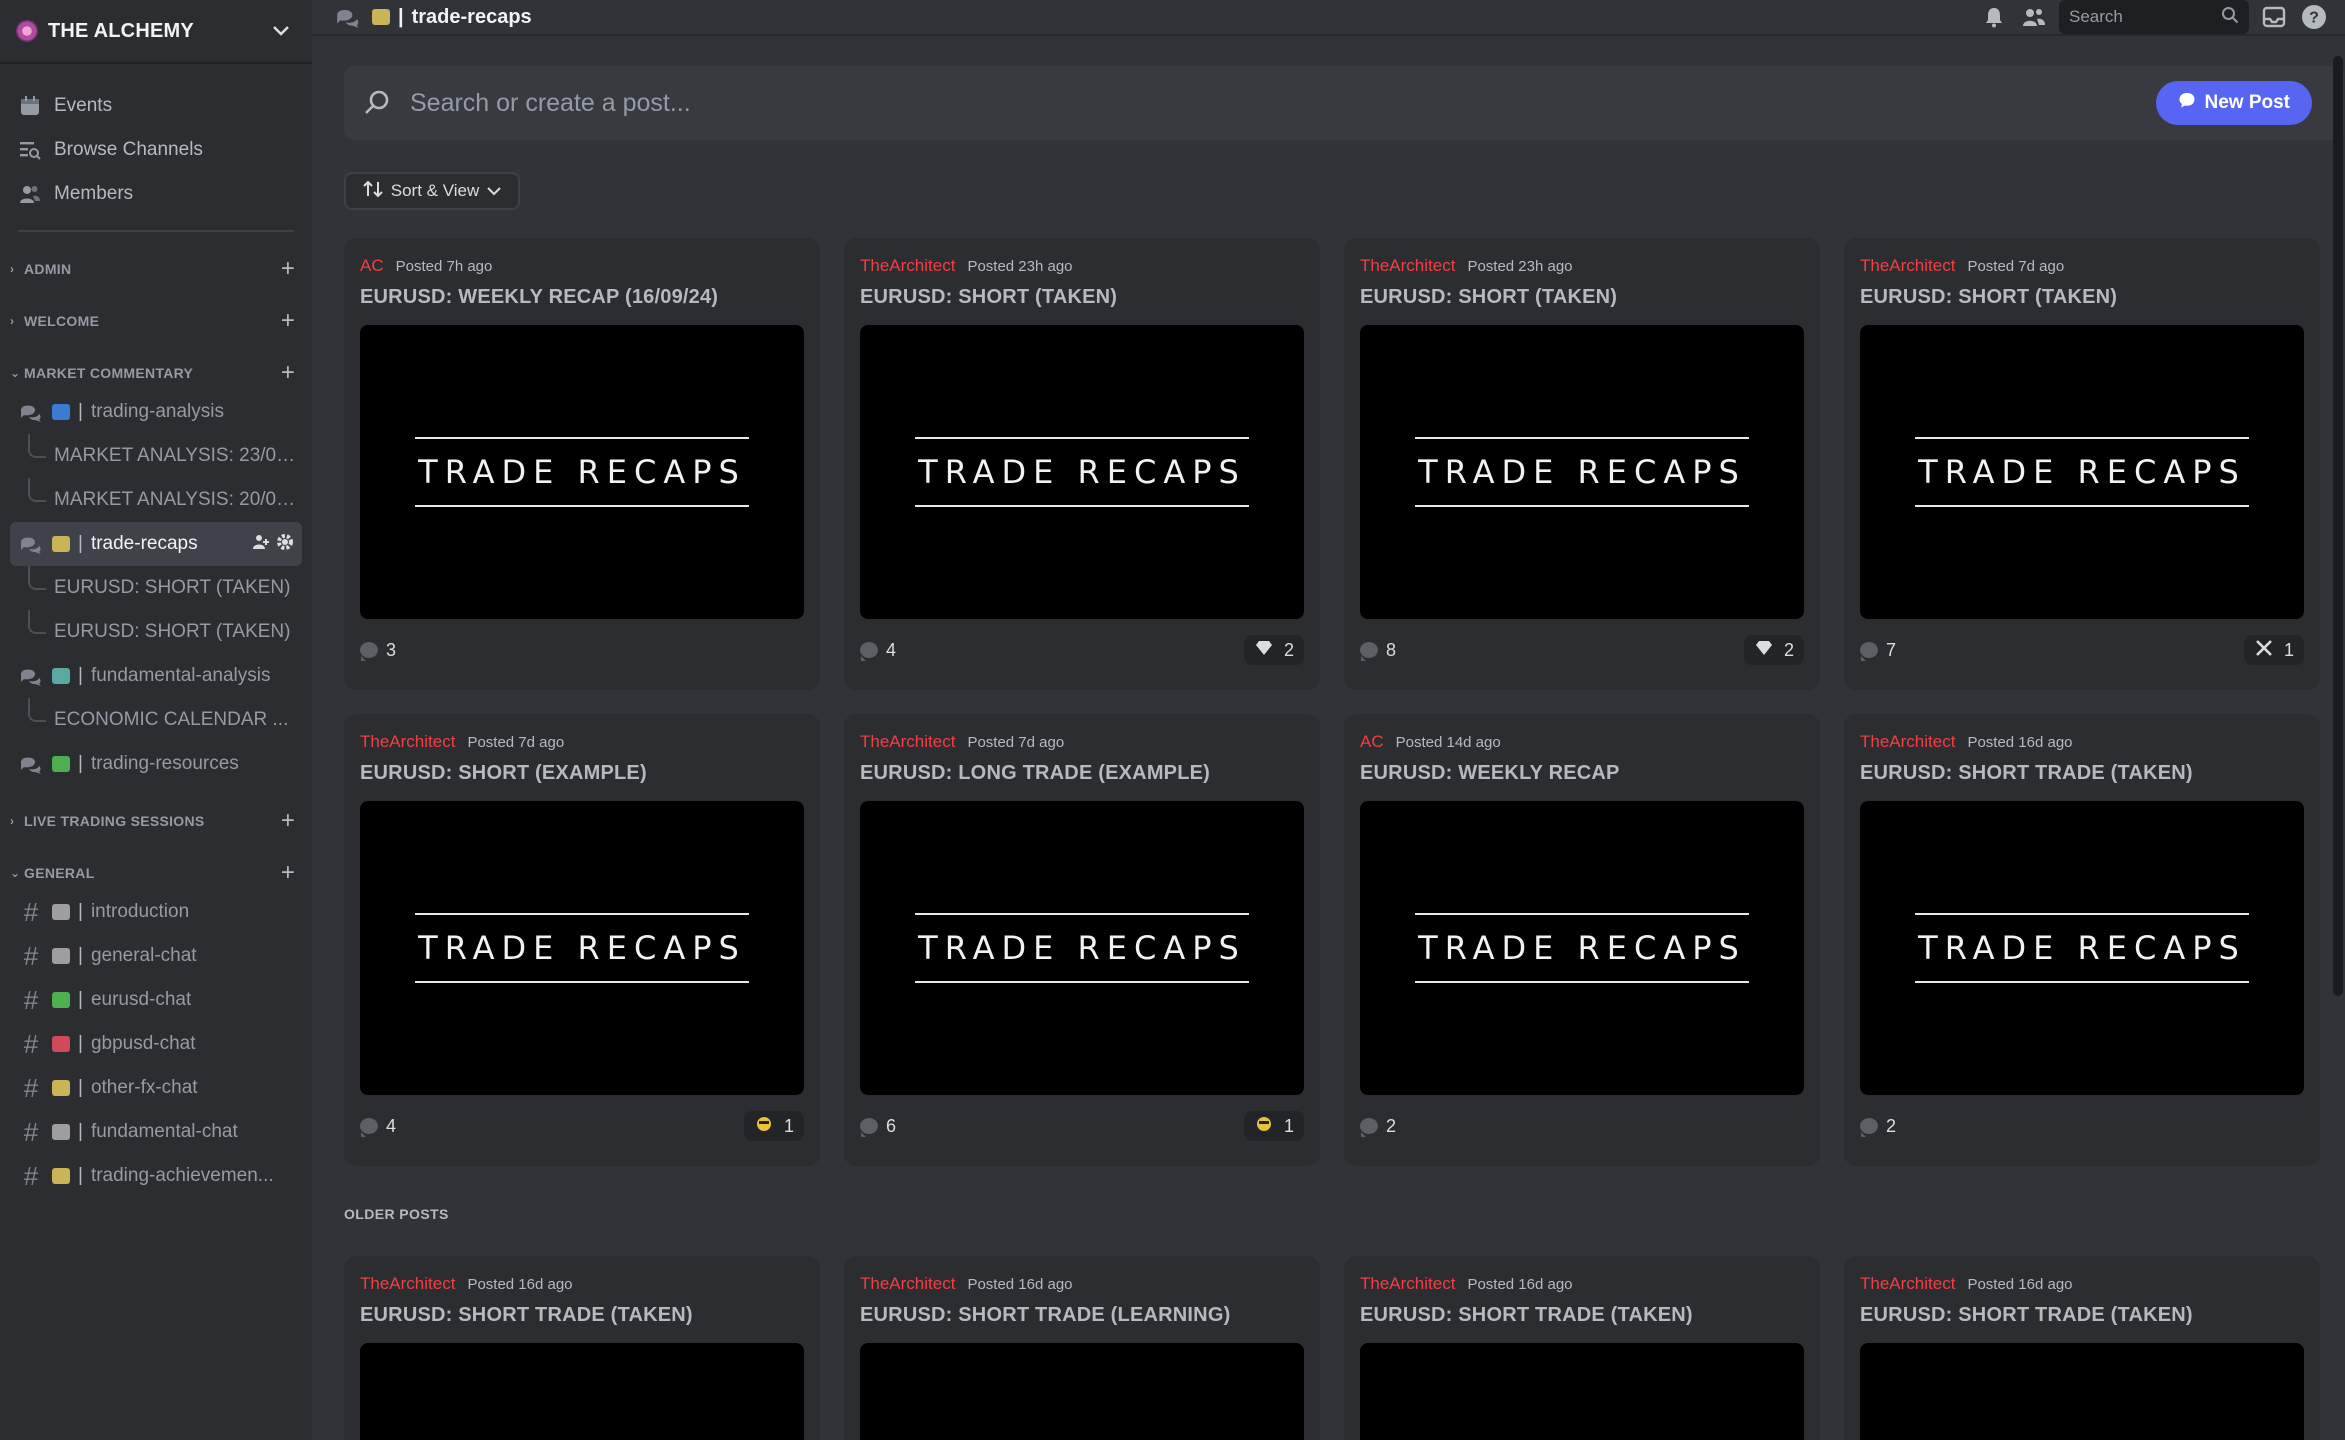 The height and width of the screenshot is (1440, 2345). What do you see at coordinates (2274, 17) in the screenshot?
I see `inbox-icon` at bounding box center [2274, 17].